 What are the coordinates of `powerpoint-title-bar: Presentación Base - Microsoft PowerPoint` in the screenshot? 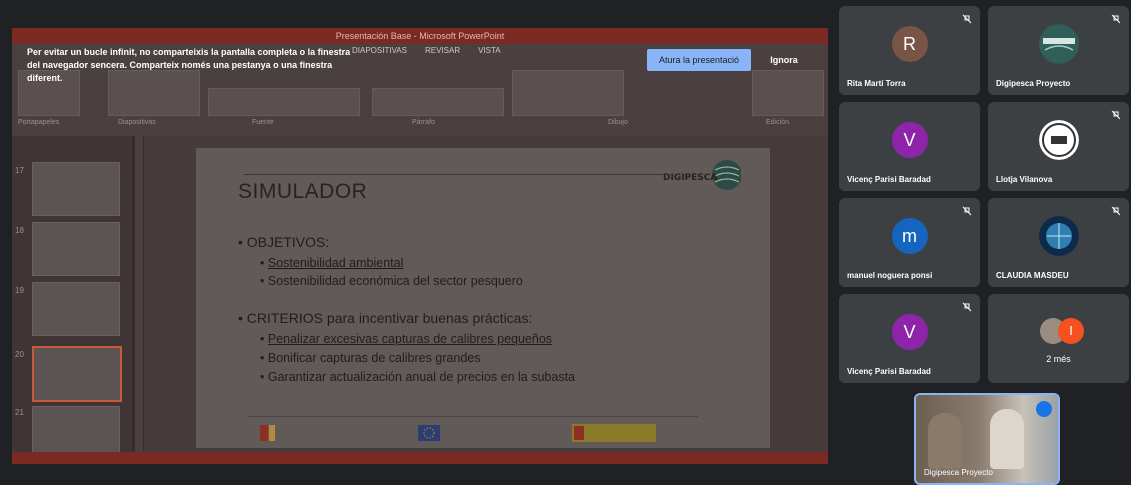 It's located at (420, 36).